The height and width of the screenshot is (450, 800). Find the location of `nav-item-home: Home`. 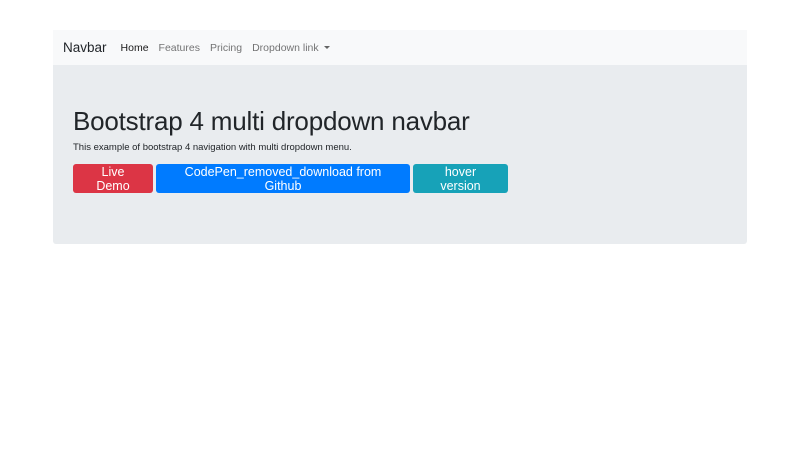

nav-item-home: Home is located at coordinates (135, 48).